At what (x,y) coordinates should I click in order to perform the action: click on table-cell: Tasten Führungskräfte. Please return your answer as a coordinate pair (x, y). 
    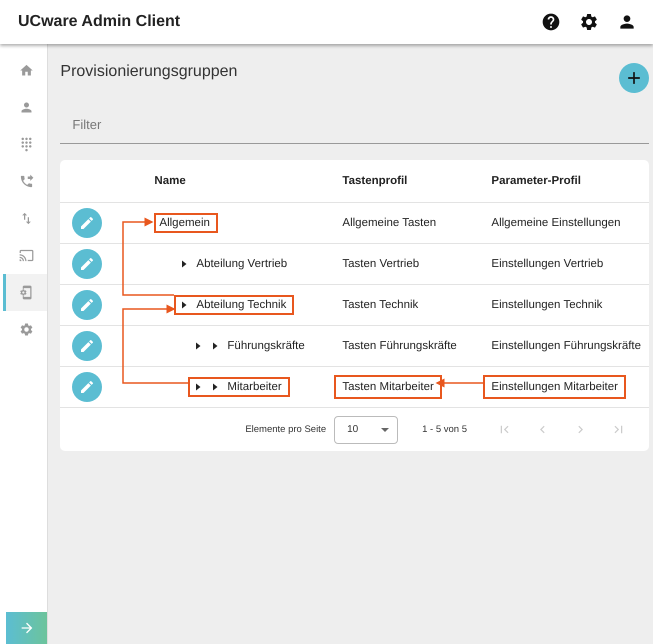
    Looking at the image, I should click on (399, 346).